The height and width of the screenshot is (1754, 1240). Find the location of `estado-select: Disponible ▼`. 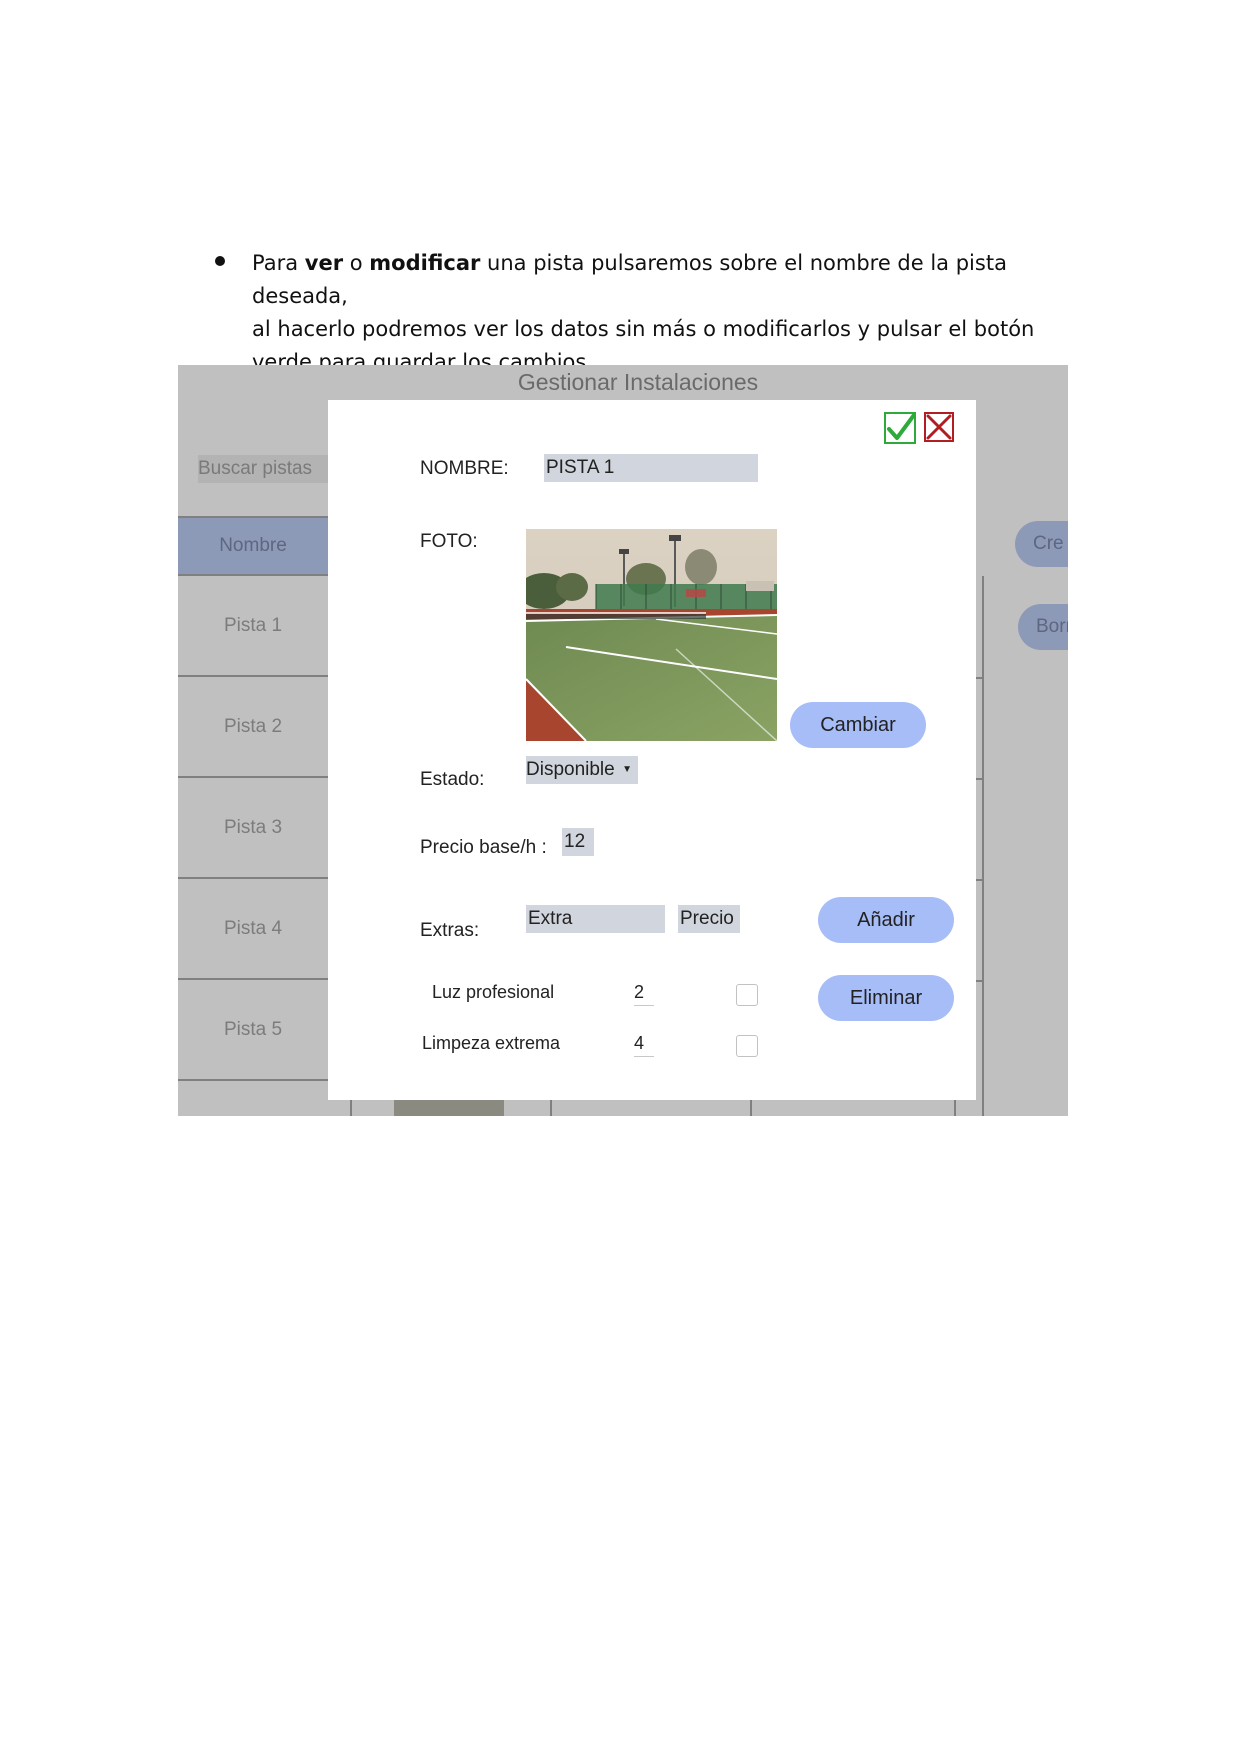

estado-select: Disponible ▼ is located at coordinates (582, 770).